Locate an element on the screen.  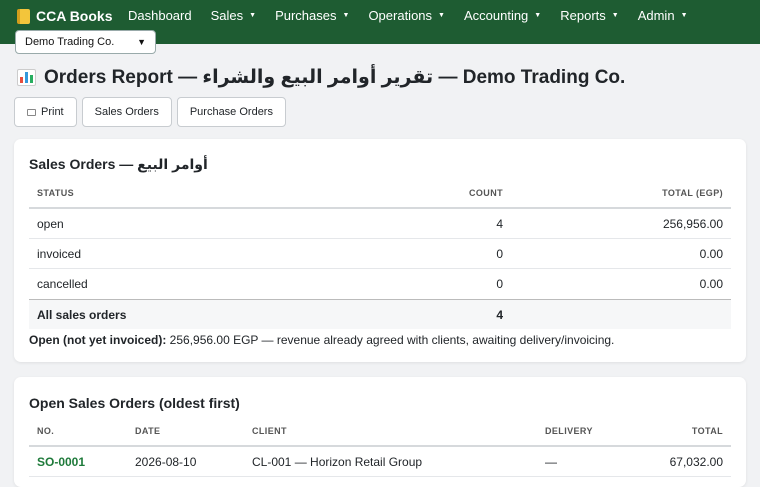
chevron-down-icon: ▼ is located at coordinates (141, 42).